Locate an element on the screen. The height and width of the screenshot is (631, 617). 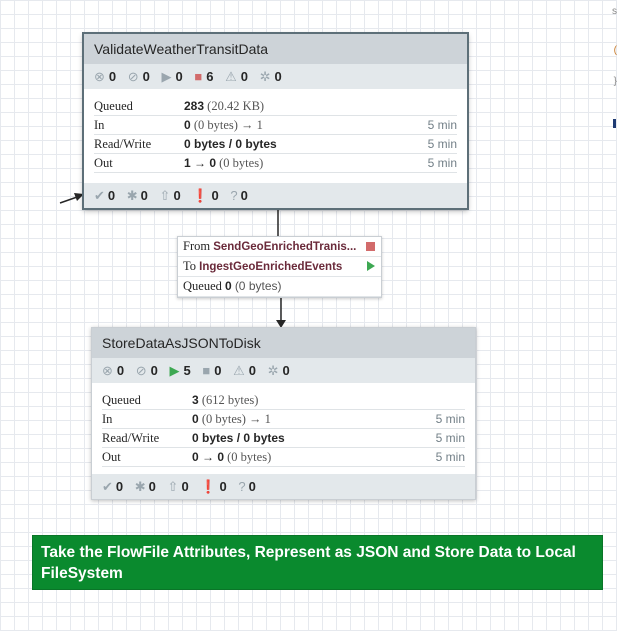
processor-title: ValidateWeatherTransitData is located at coordinates (275, 49).